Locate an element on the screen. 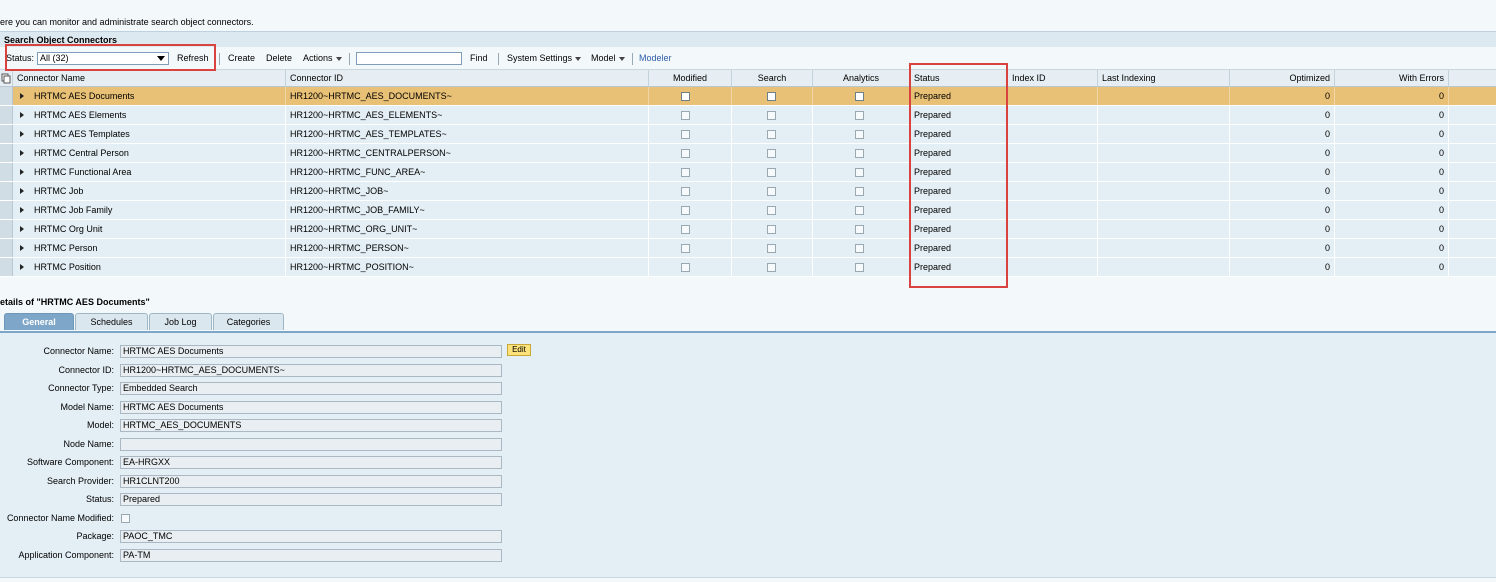 The height and width of the screenshot is (582, 1496). cell-connector-id: HR1200~HRTMC_JOB_FAMILY~ is located at coordinates (467, 210).